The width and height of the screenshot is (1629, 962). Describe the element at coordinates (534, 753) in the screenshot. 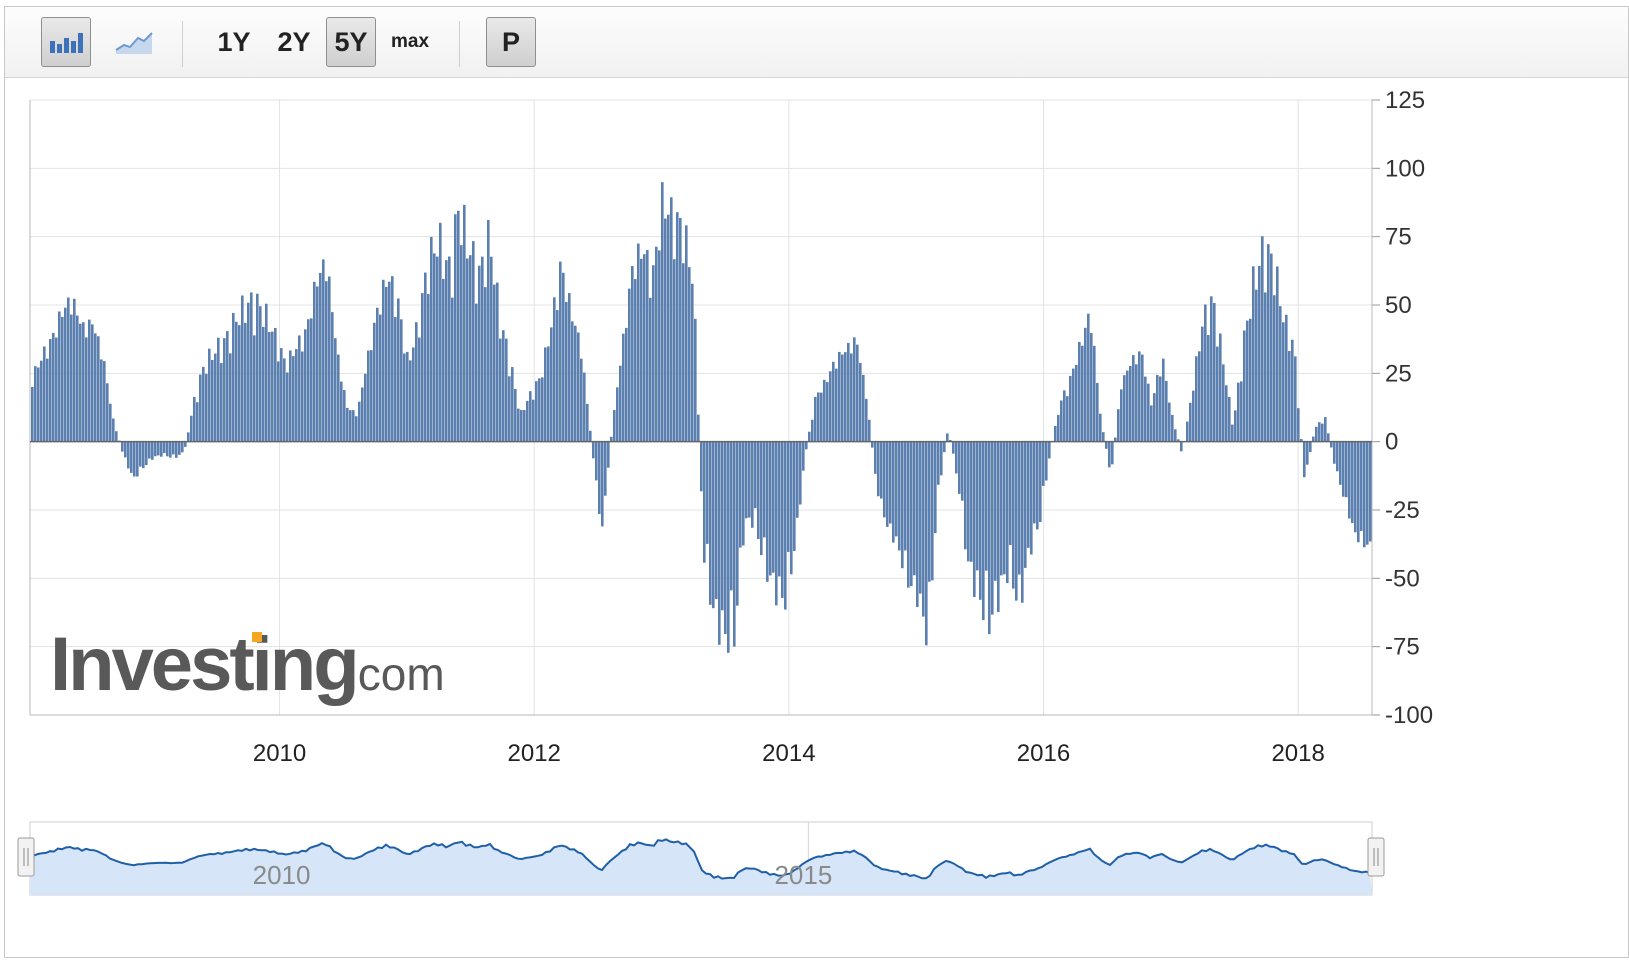

I see `x-tick-label: 2012` at that location.